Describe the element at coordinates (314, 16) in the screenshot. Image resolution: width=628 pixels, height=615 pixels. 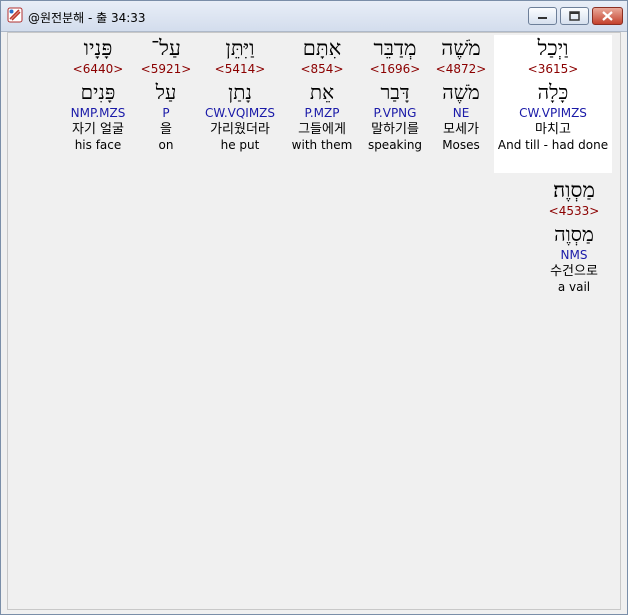
I see `title-bar: @원전분해 - 출 34:33` at that location.